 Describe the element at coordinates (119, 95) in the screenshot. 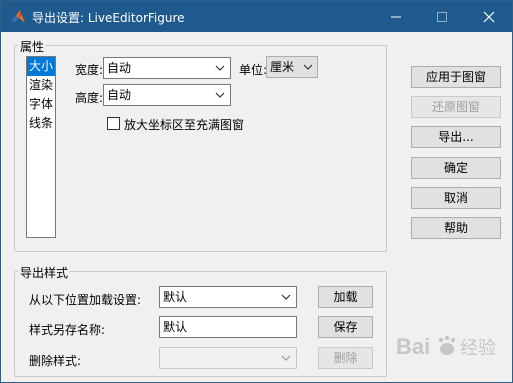

I see `height-value: 自动` at that location.